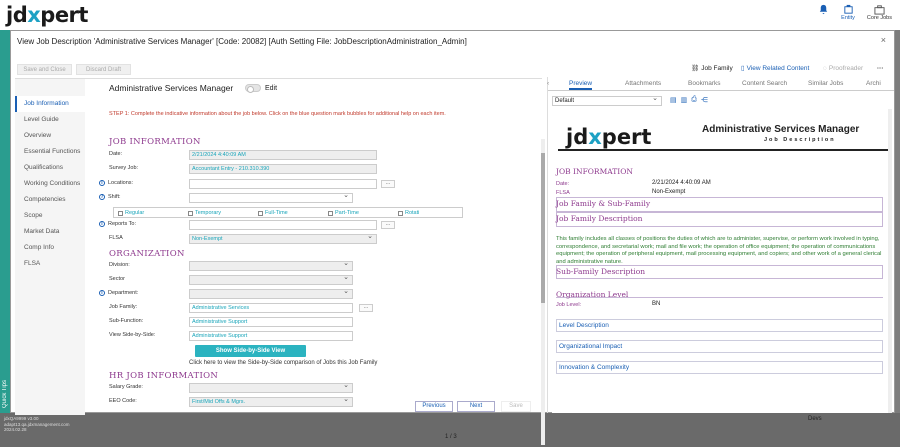  Describe the element at coordinates (135, 213) in the screenshot. I see `shift-option-label: Regular` at that location.